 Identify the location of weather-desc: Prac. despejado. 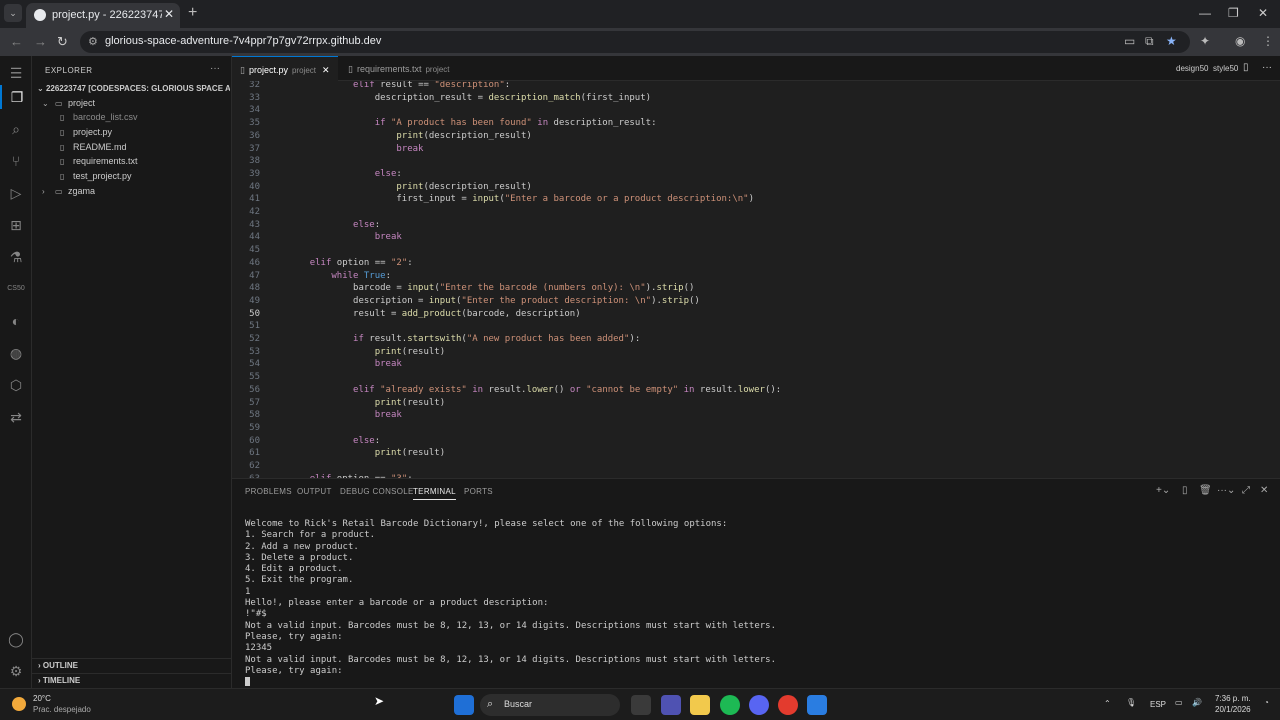
(62, 709).